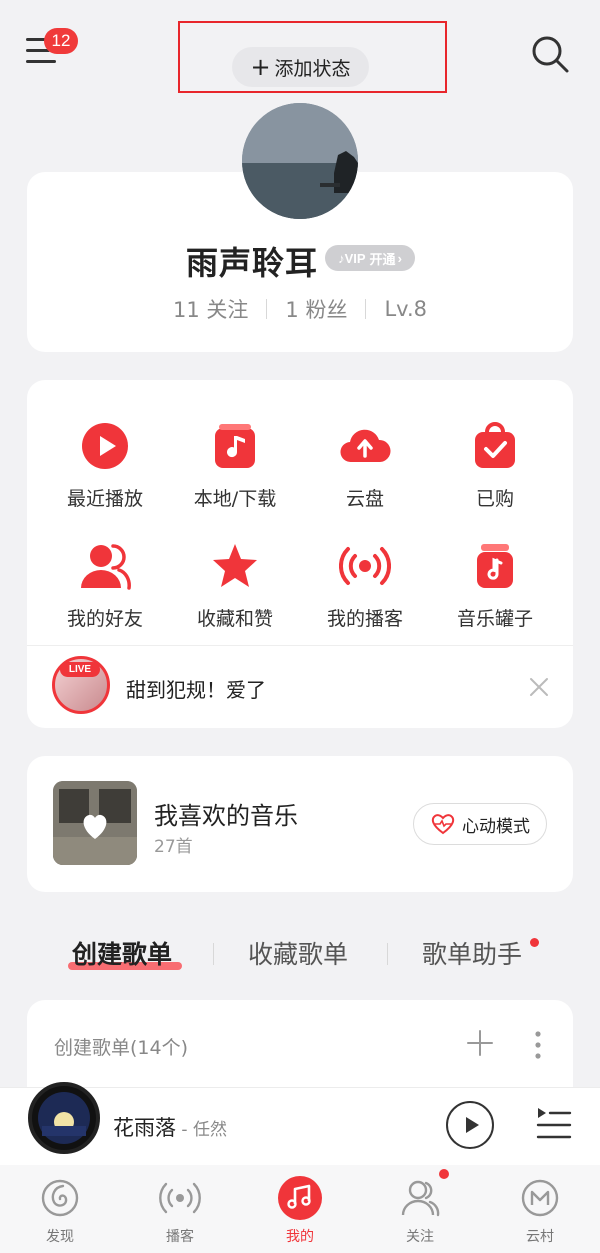  Describe the element at coordinates (260, 67) in the screenshot. I see `plus-icon: +` at that location.